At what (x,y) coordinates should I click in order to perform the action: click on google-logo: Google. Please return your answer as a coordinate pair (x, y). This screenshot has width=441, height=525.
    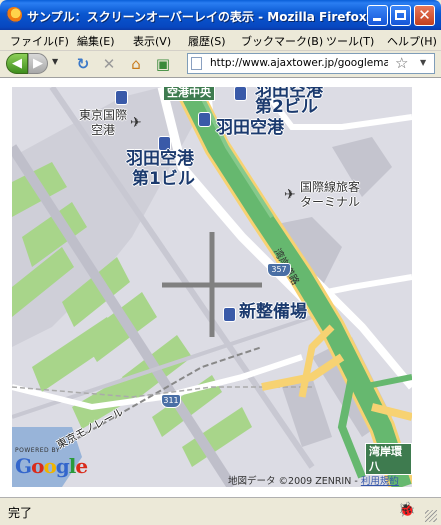
    Looking at the image, I should click on (51, 466).